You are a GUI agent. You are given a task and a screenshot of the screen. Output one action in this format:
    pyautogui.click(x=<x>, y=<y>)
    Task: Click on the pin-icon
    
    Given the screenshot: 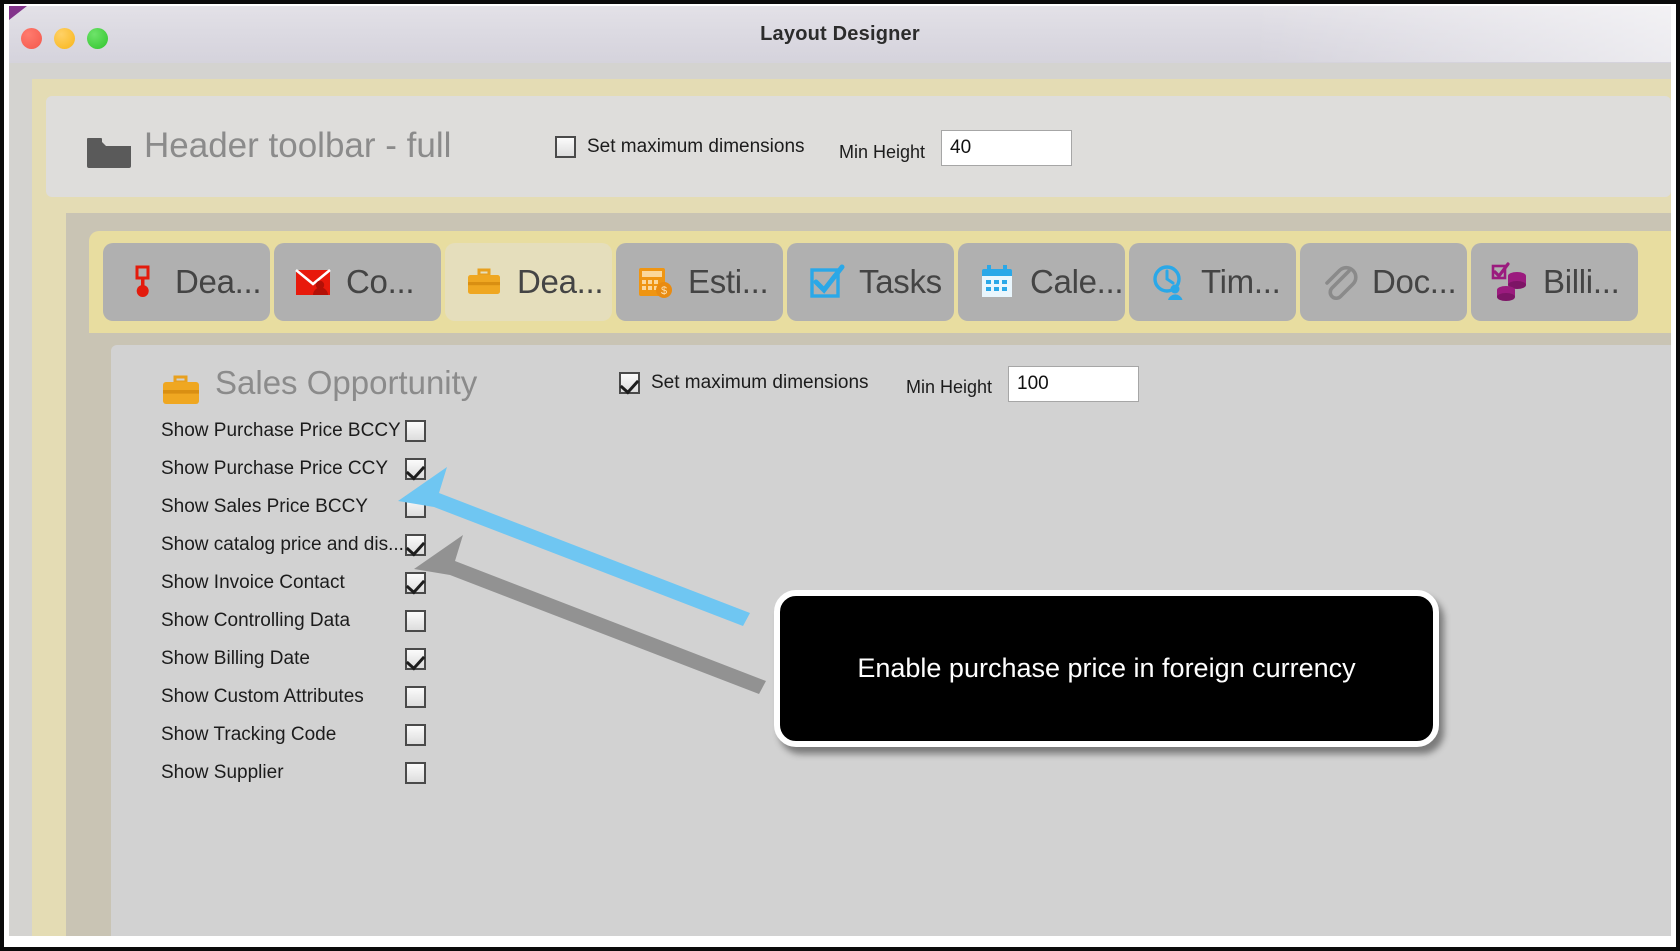 What is the action you would take?
    pyautogui.click(x=142, y=282)
    